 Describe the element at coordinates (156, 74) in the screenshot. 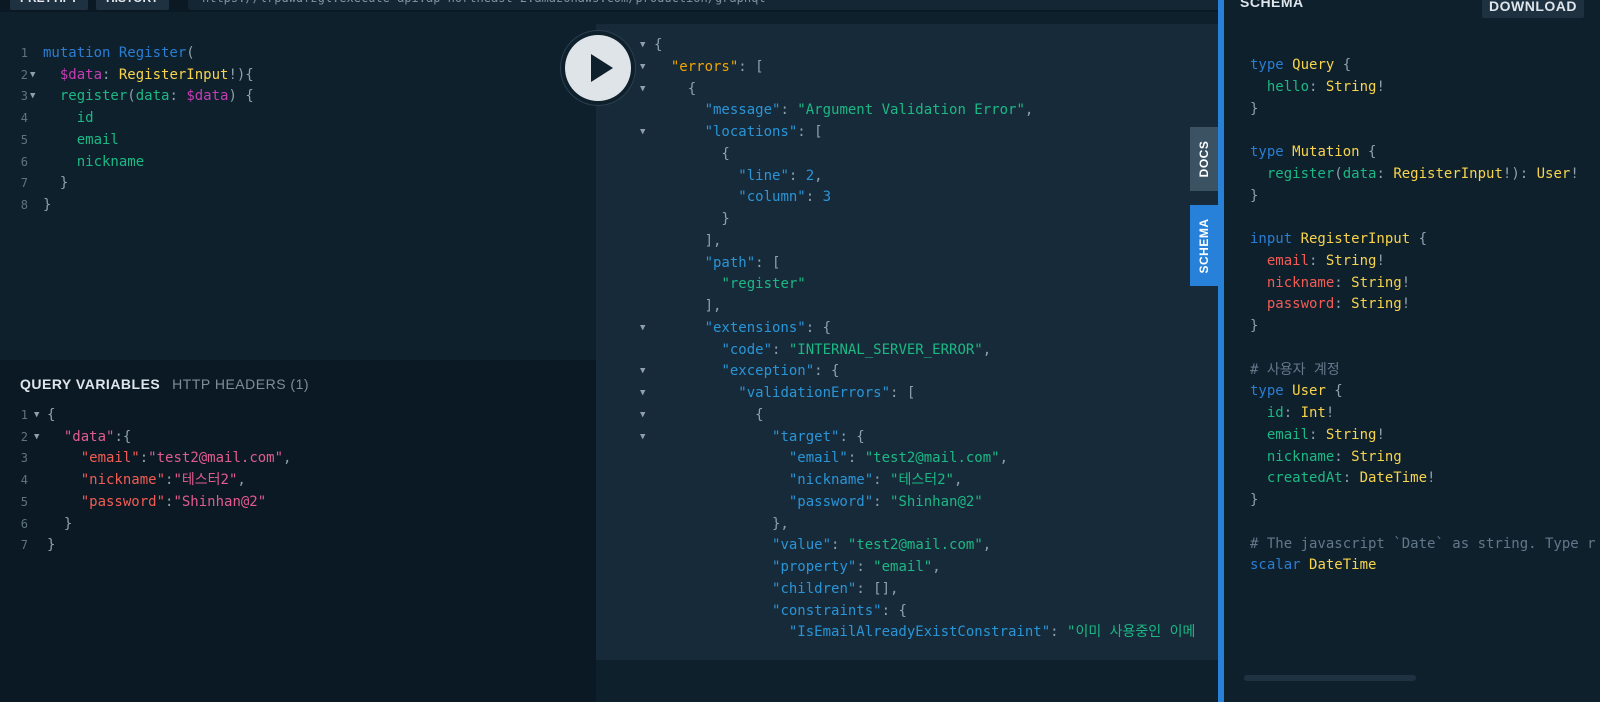

I see `code-text: $data: RegisterInput!){` at that location.